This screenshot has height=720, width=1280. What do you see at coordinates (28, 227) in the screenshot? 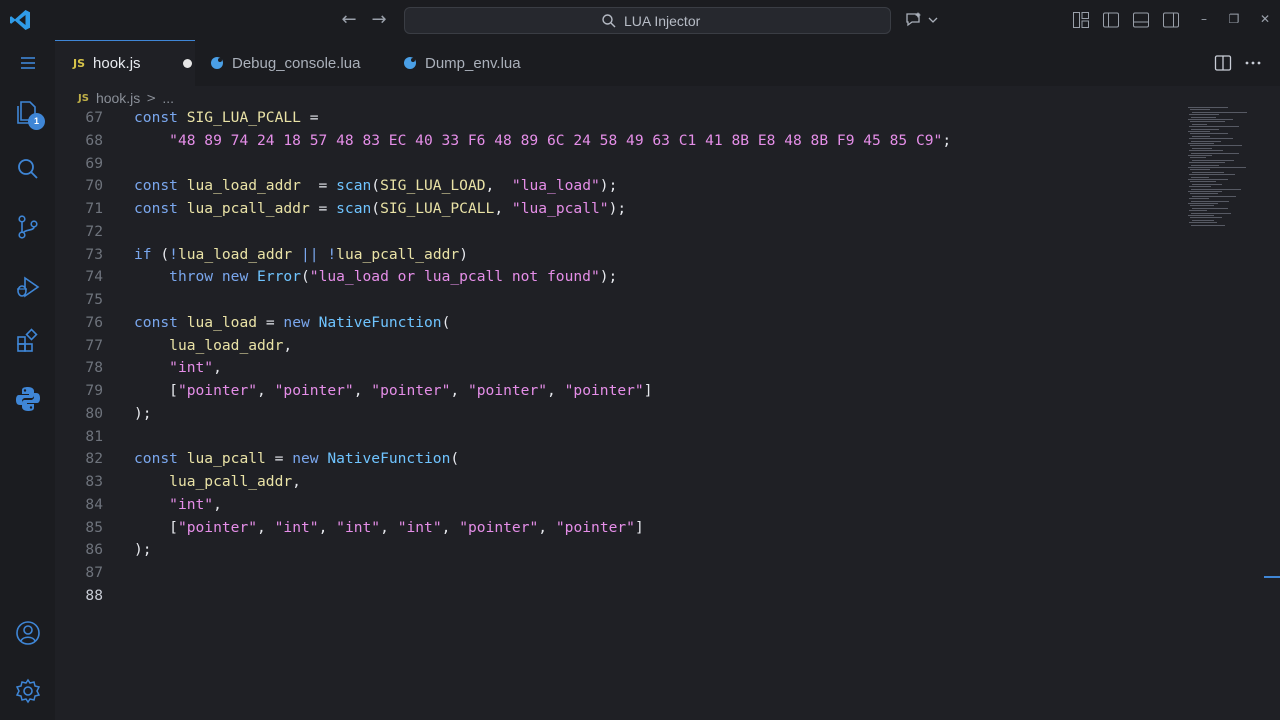
I see `source-control-icon` at bounding box center [28, 227].